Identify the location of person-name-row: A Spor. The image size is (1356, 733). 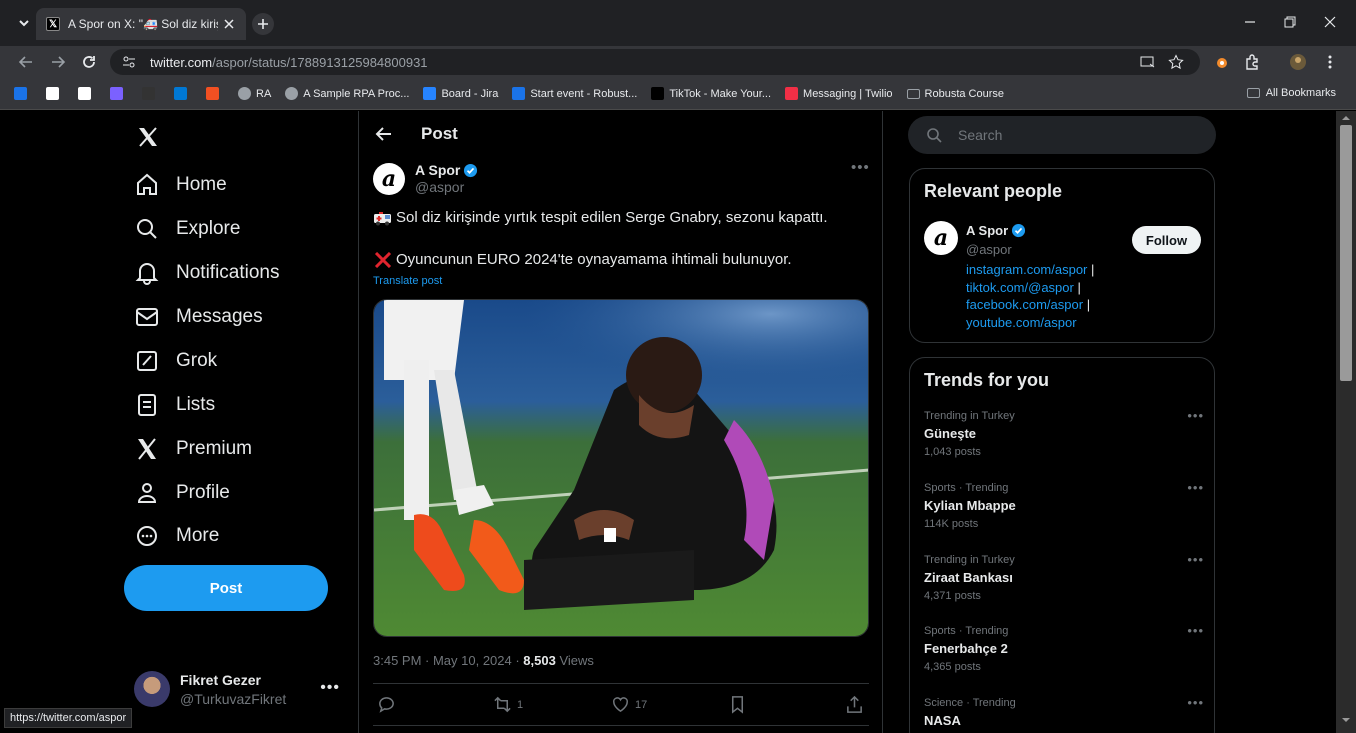
(996, 230).